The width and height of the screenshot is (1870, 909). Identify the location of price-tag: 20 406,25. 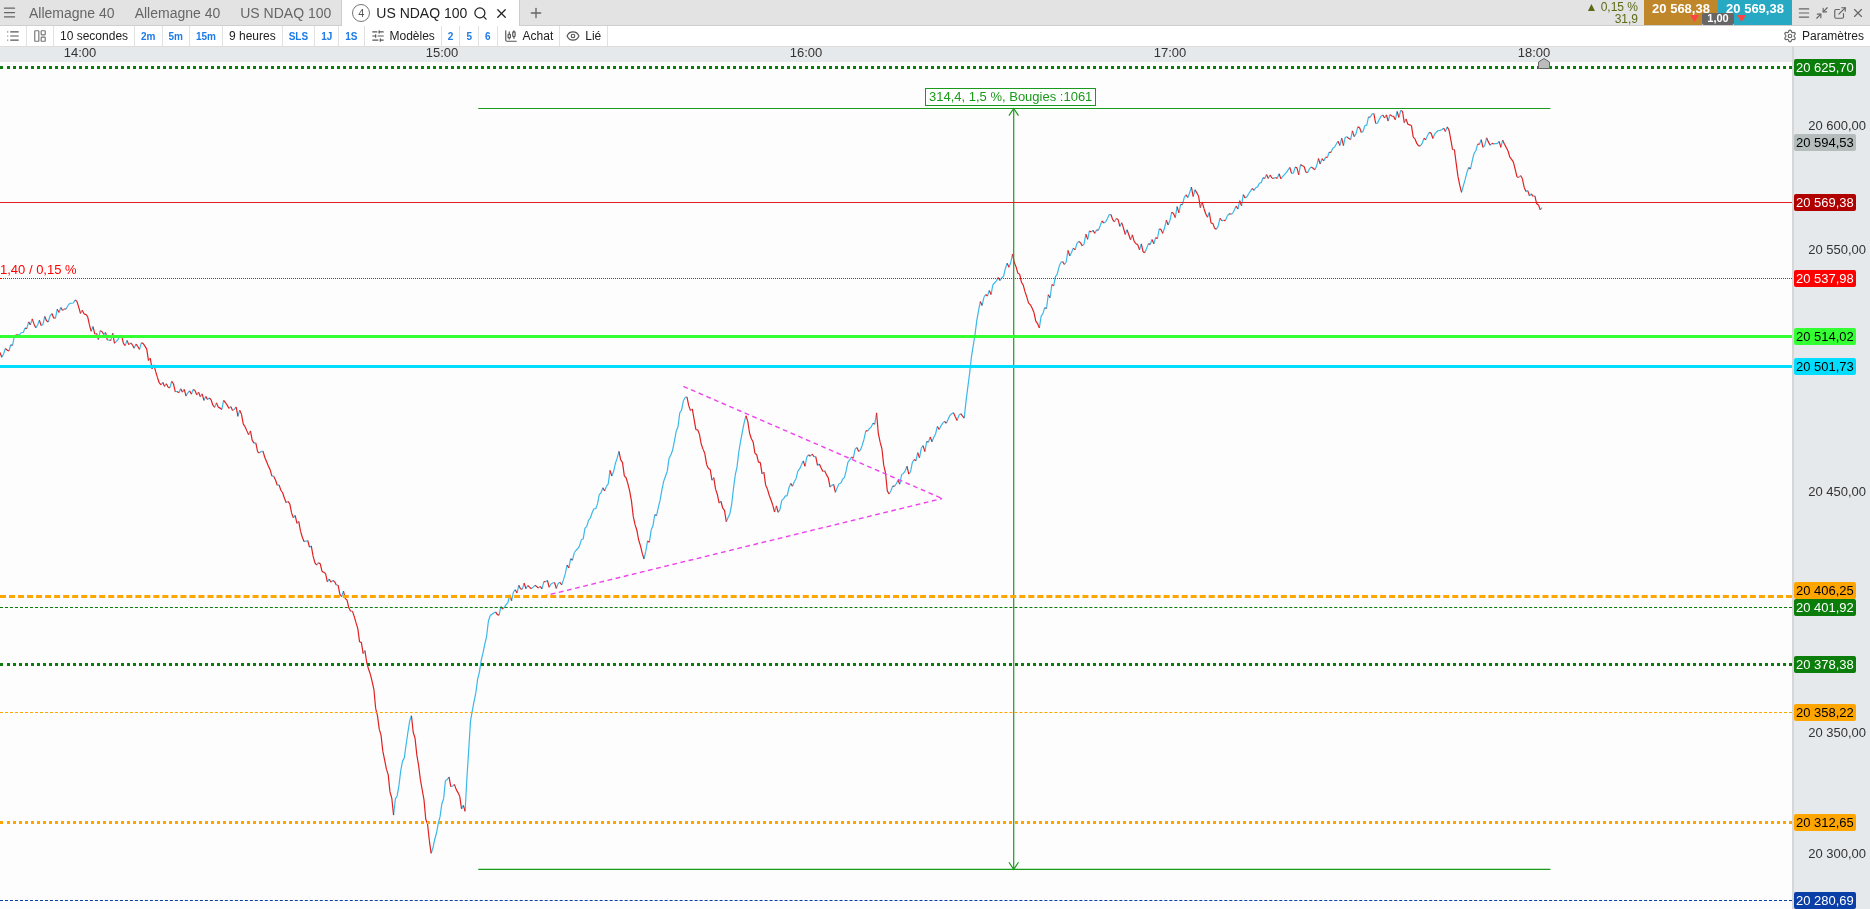
(1825, 590).